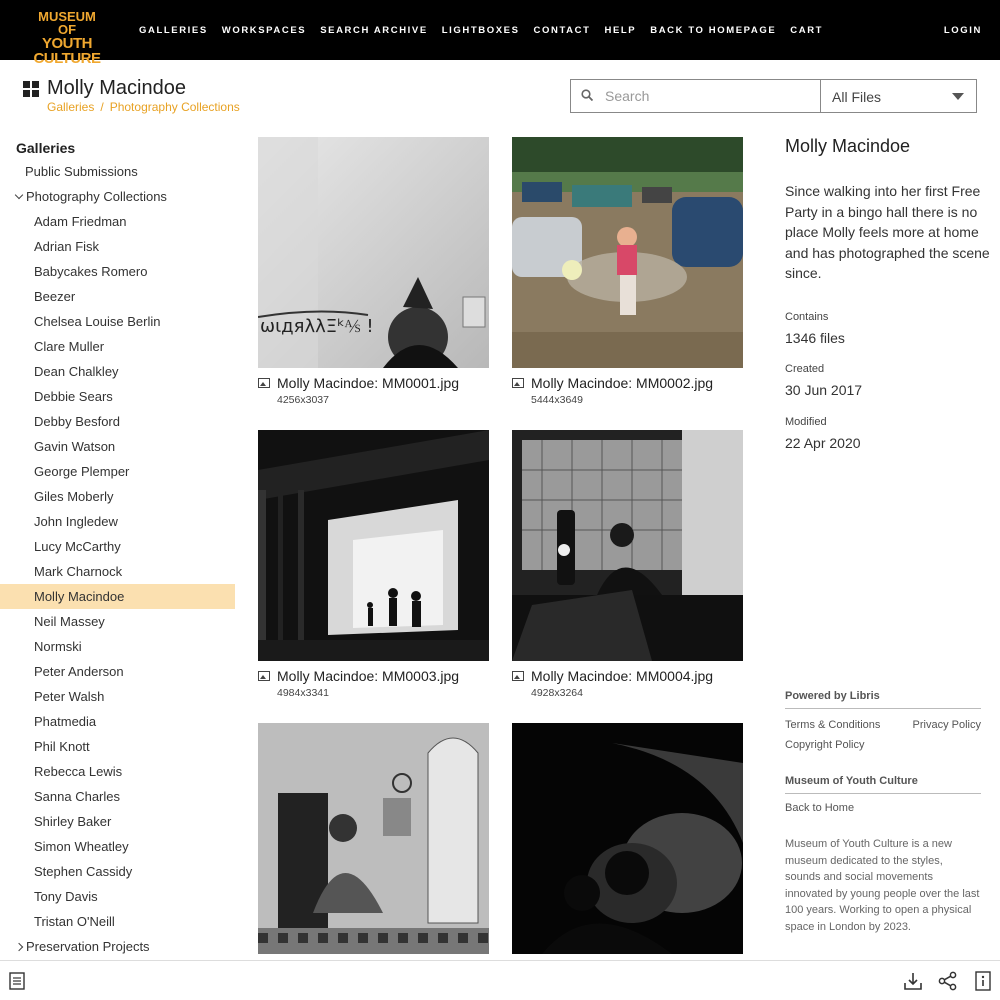 This screenshot has width=1000, height=1000. Describe the element at coordinates (117, 321) in the screenshot. I see `sidebar-item-photographer: Chelsea Louise Berlin` at that location.